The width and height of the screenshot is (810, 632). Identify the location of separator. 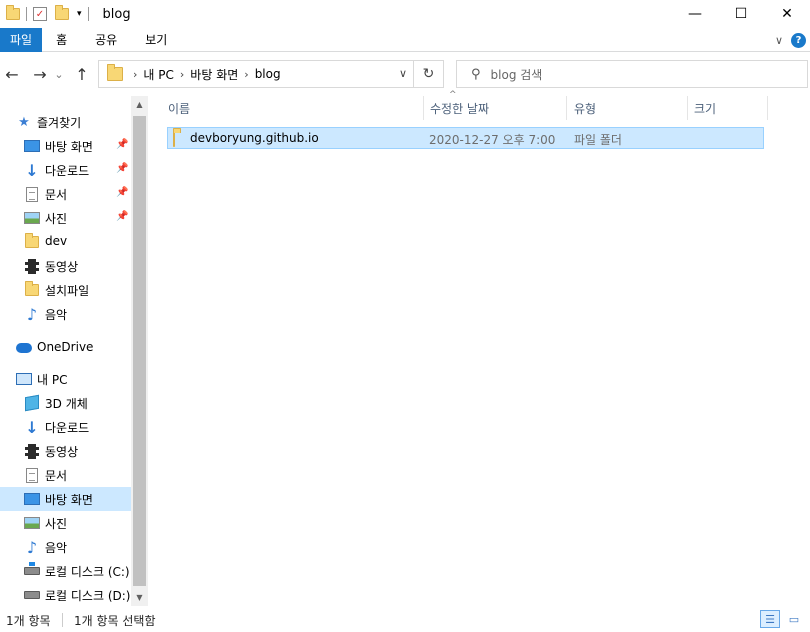
(88, 14).